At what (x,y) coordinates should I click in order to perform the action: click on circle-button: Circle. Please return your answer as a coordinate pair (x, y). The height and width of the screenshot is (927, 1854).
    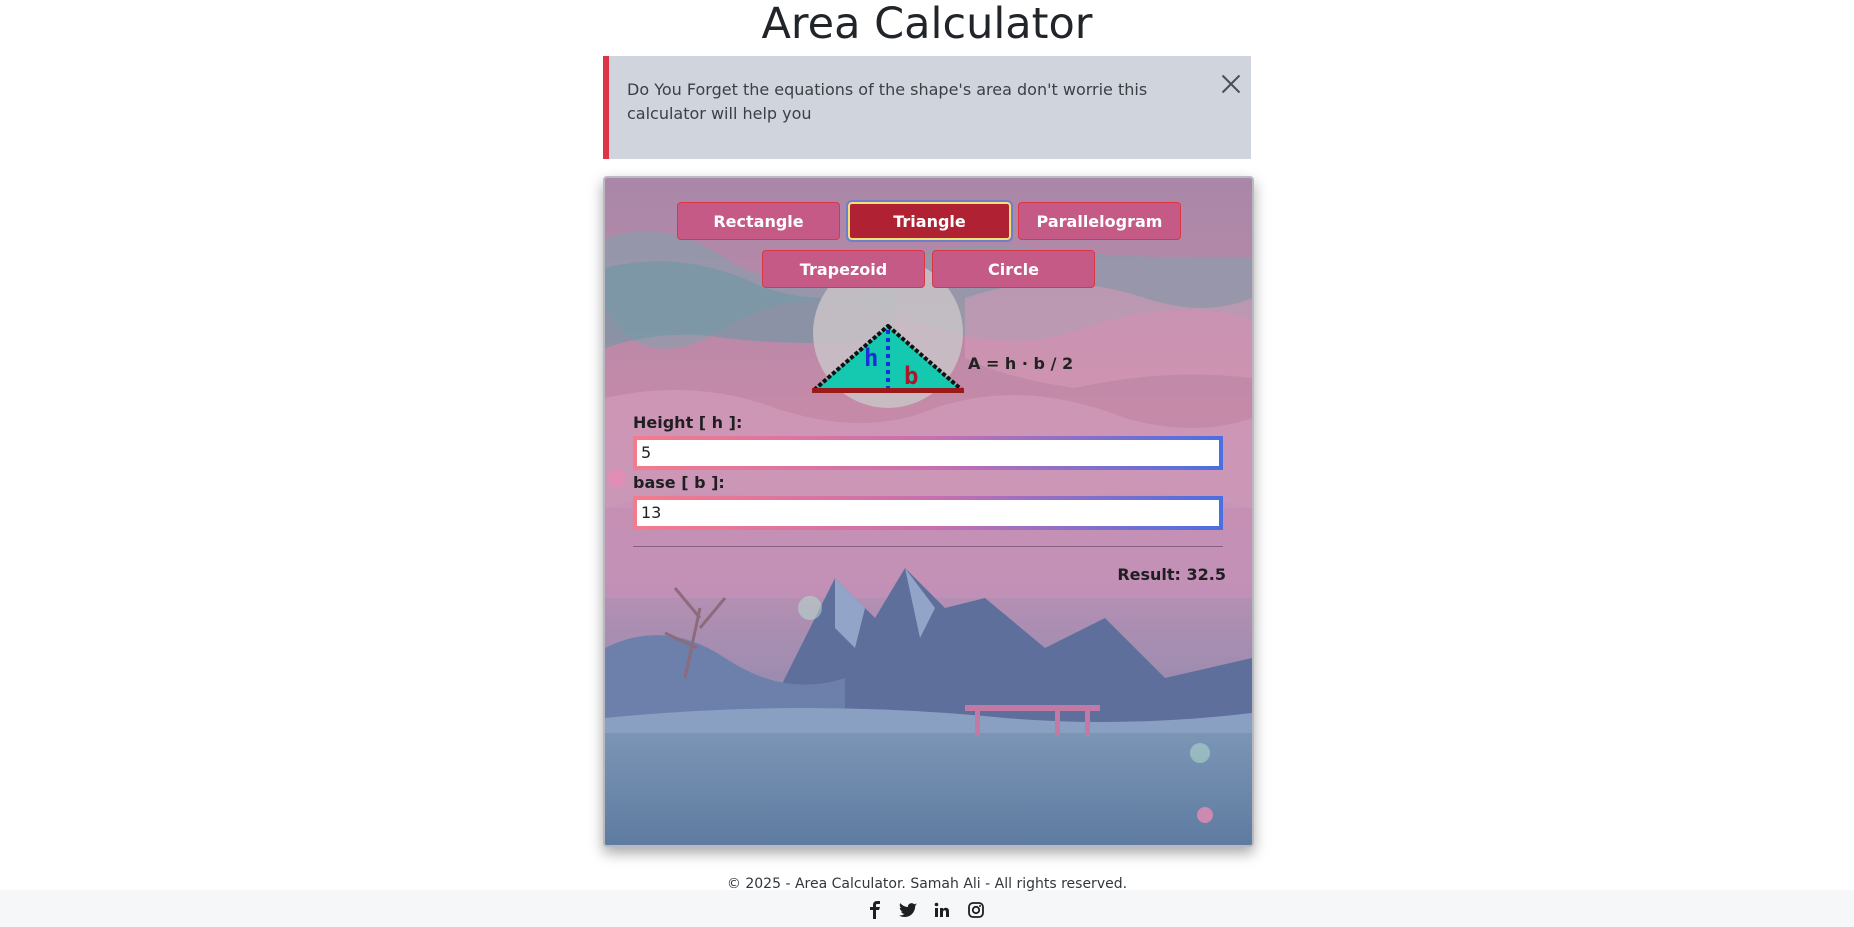
    Looking at the image, I should click on (1013, 269).